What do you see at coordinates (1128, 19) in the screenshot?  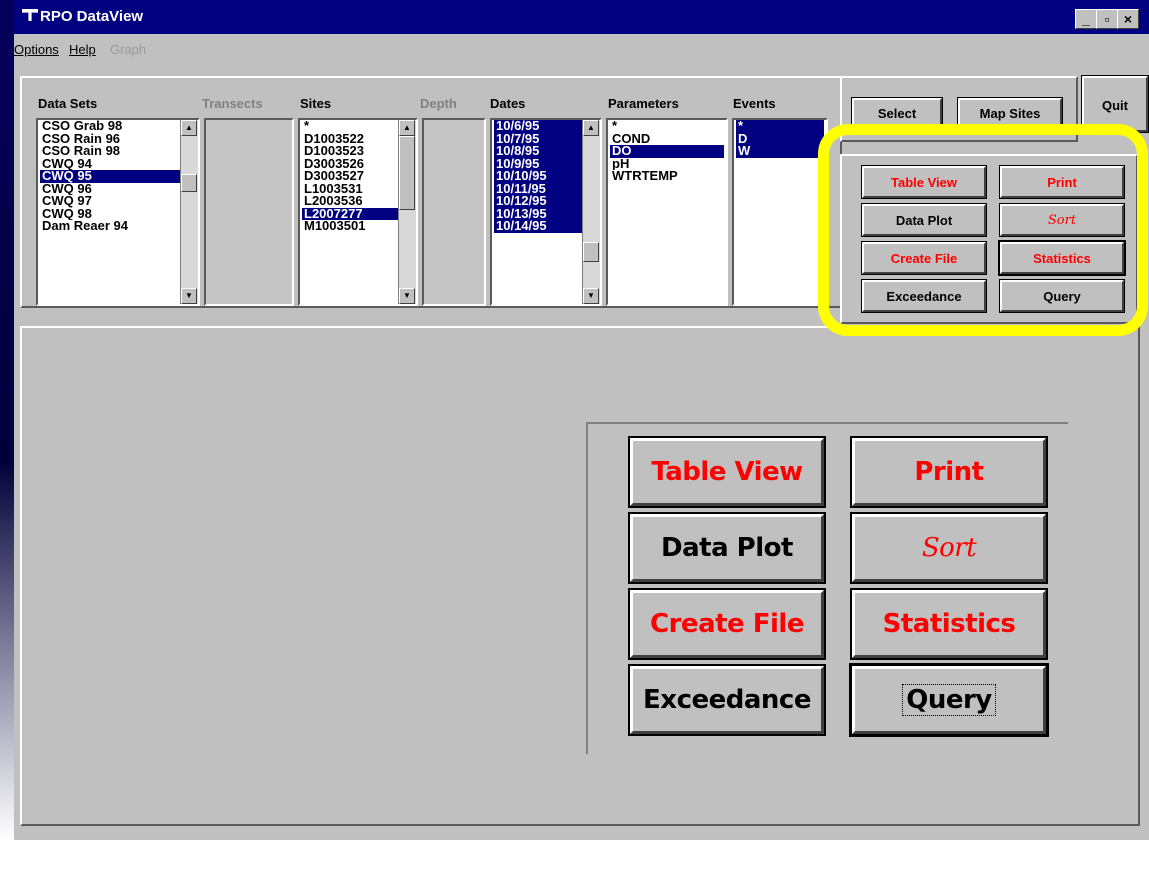 I see `close-button: ×` at bounding box center [1128, 19].